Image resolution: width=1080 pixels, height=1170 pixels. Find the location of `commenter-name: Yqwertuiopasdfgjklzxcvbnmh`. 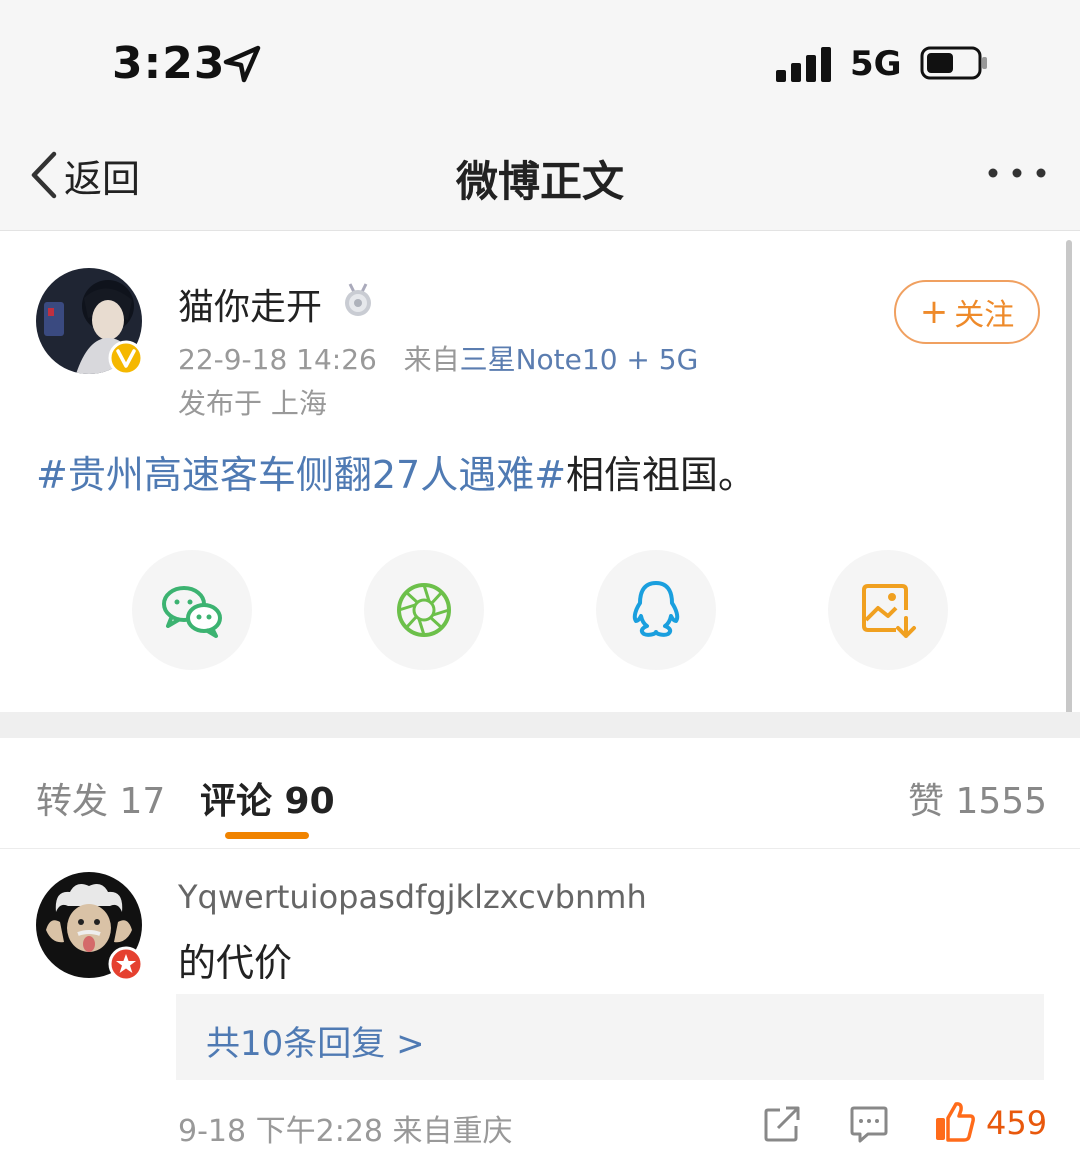

commenter-name: Yqwertuiopasdfgjklzxcvbnmh is located at coordinates (412, 897).